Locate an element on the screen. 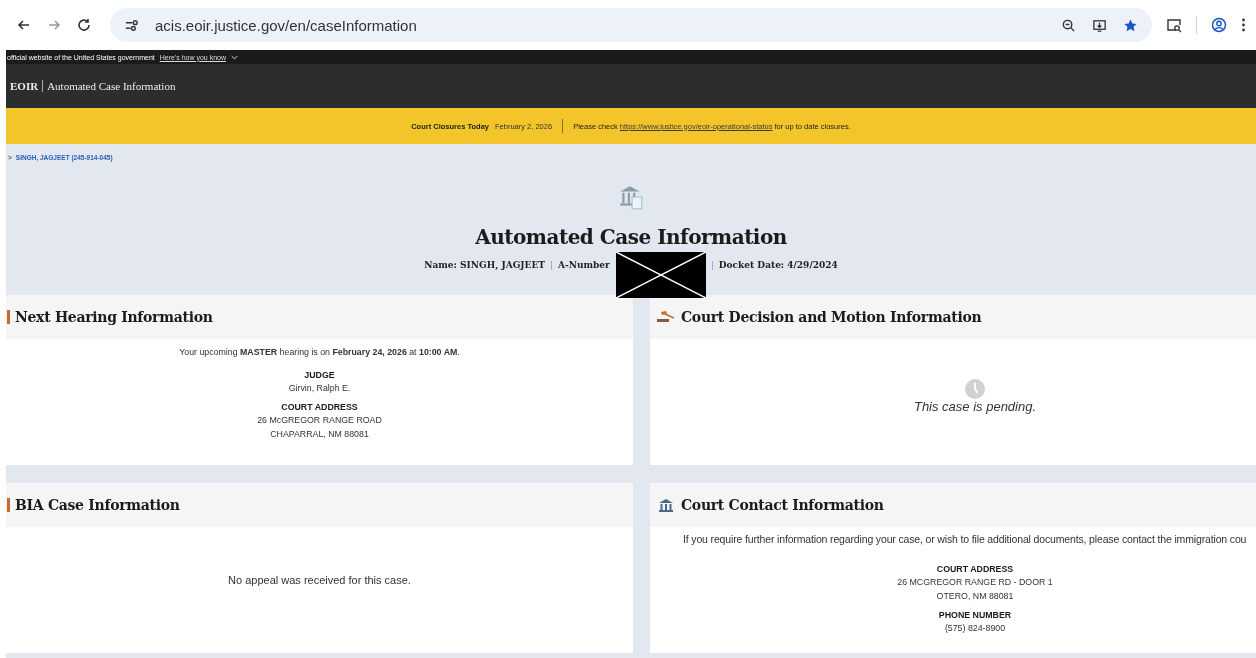 This screenshot has height=658, width=1256. contact-instructions: If you require further information regarding your case, or wish to file additional documents, please contact the immigration cou is located at coordinates (965, 539).